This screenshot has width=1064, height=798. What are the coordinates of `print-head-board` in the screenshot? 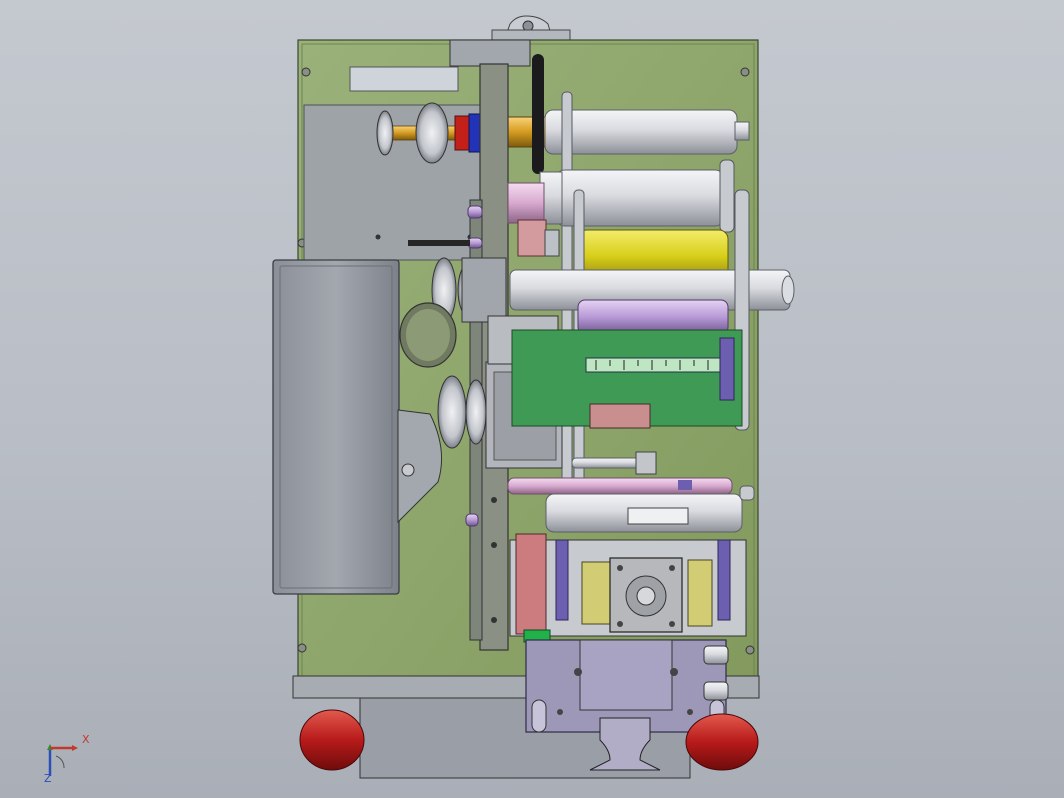 It's located at (627, 379).